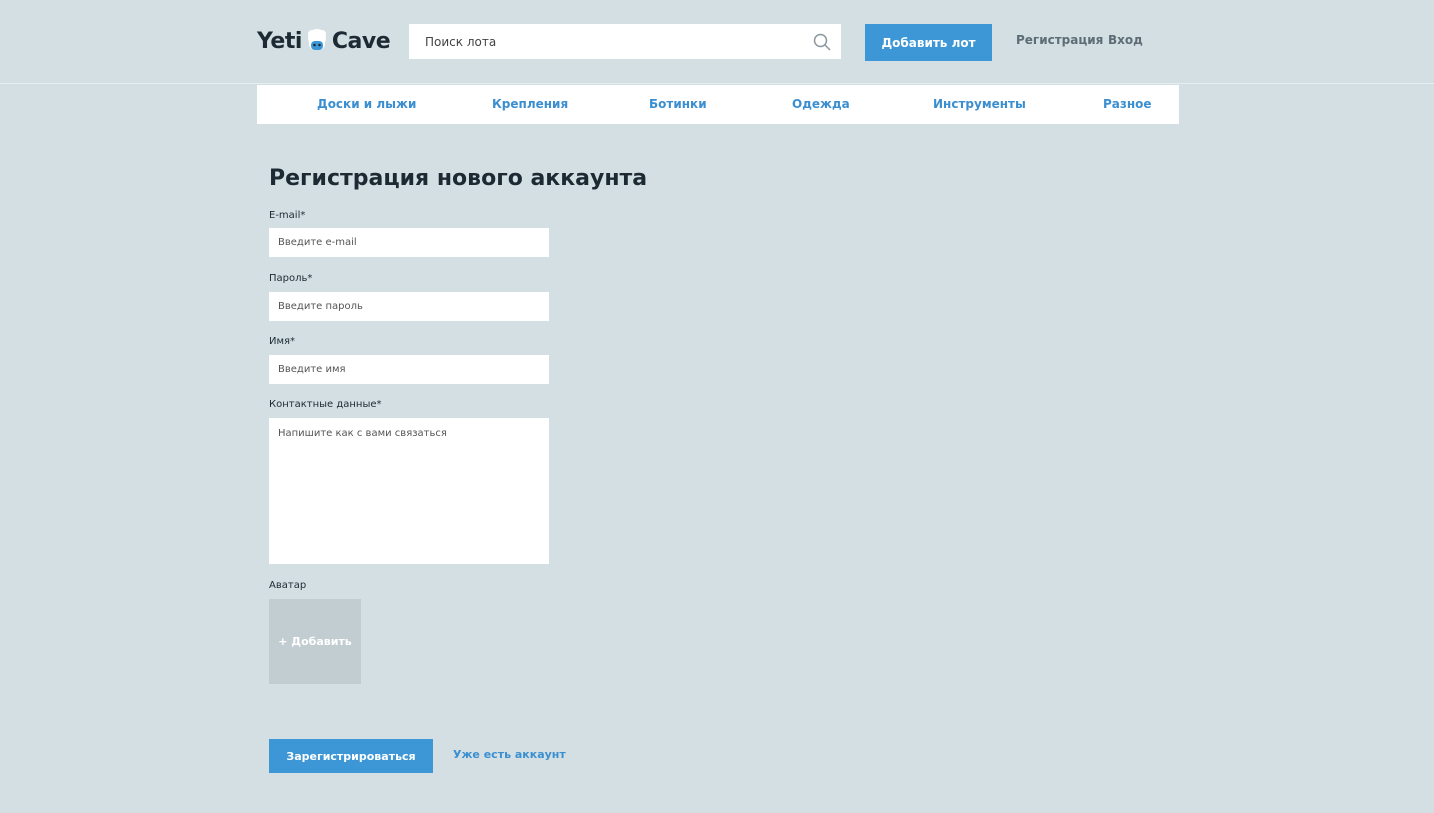 This screenshot has height=813, width=1434. I want to click on category-boards-skis: Доски и лыжи, so click(366, 104).